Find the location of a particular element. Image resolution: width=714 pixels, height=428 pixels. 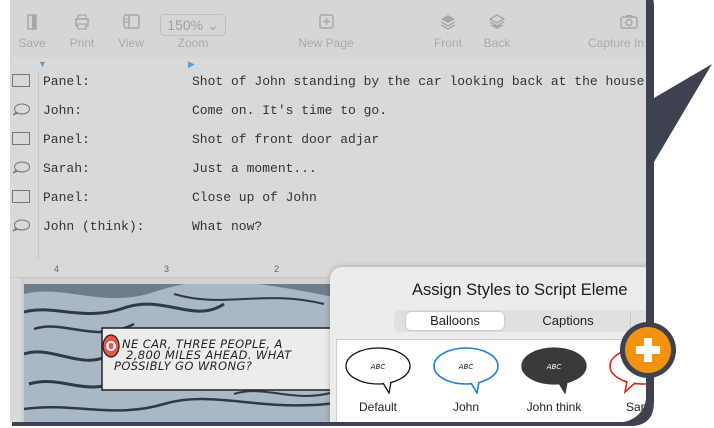

caption-line: POSSIBLY GO WRONG? is located at coordinates (183, 366).